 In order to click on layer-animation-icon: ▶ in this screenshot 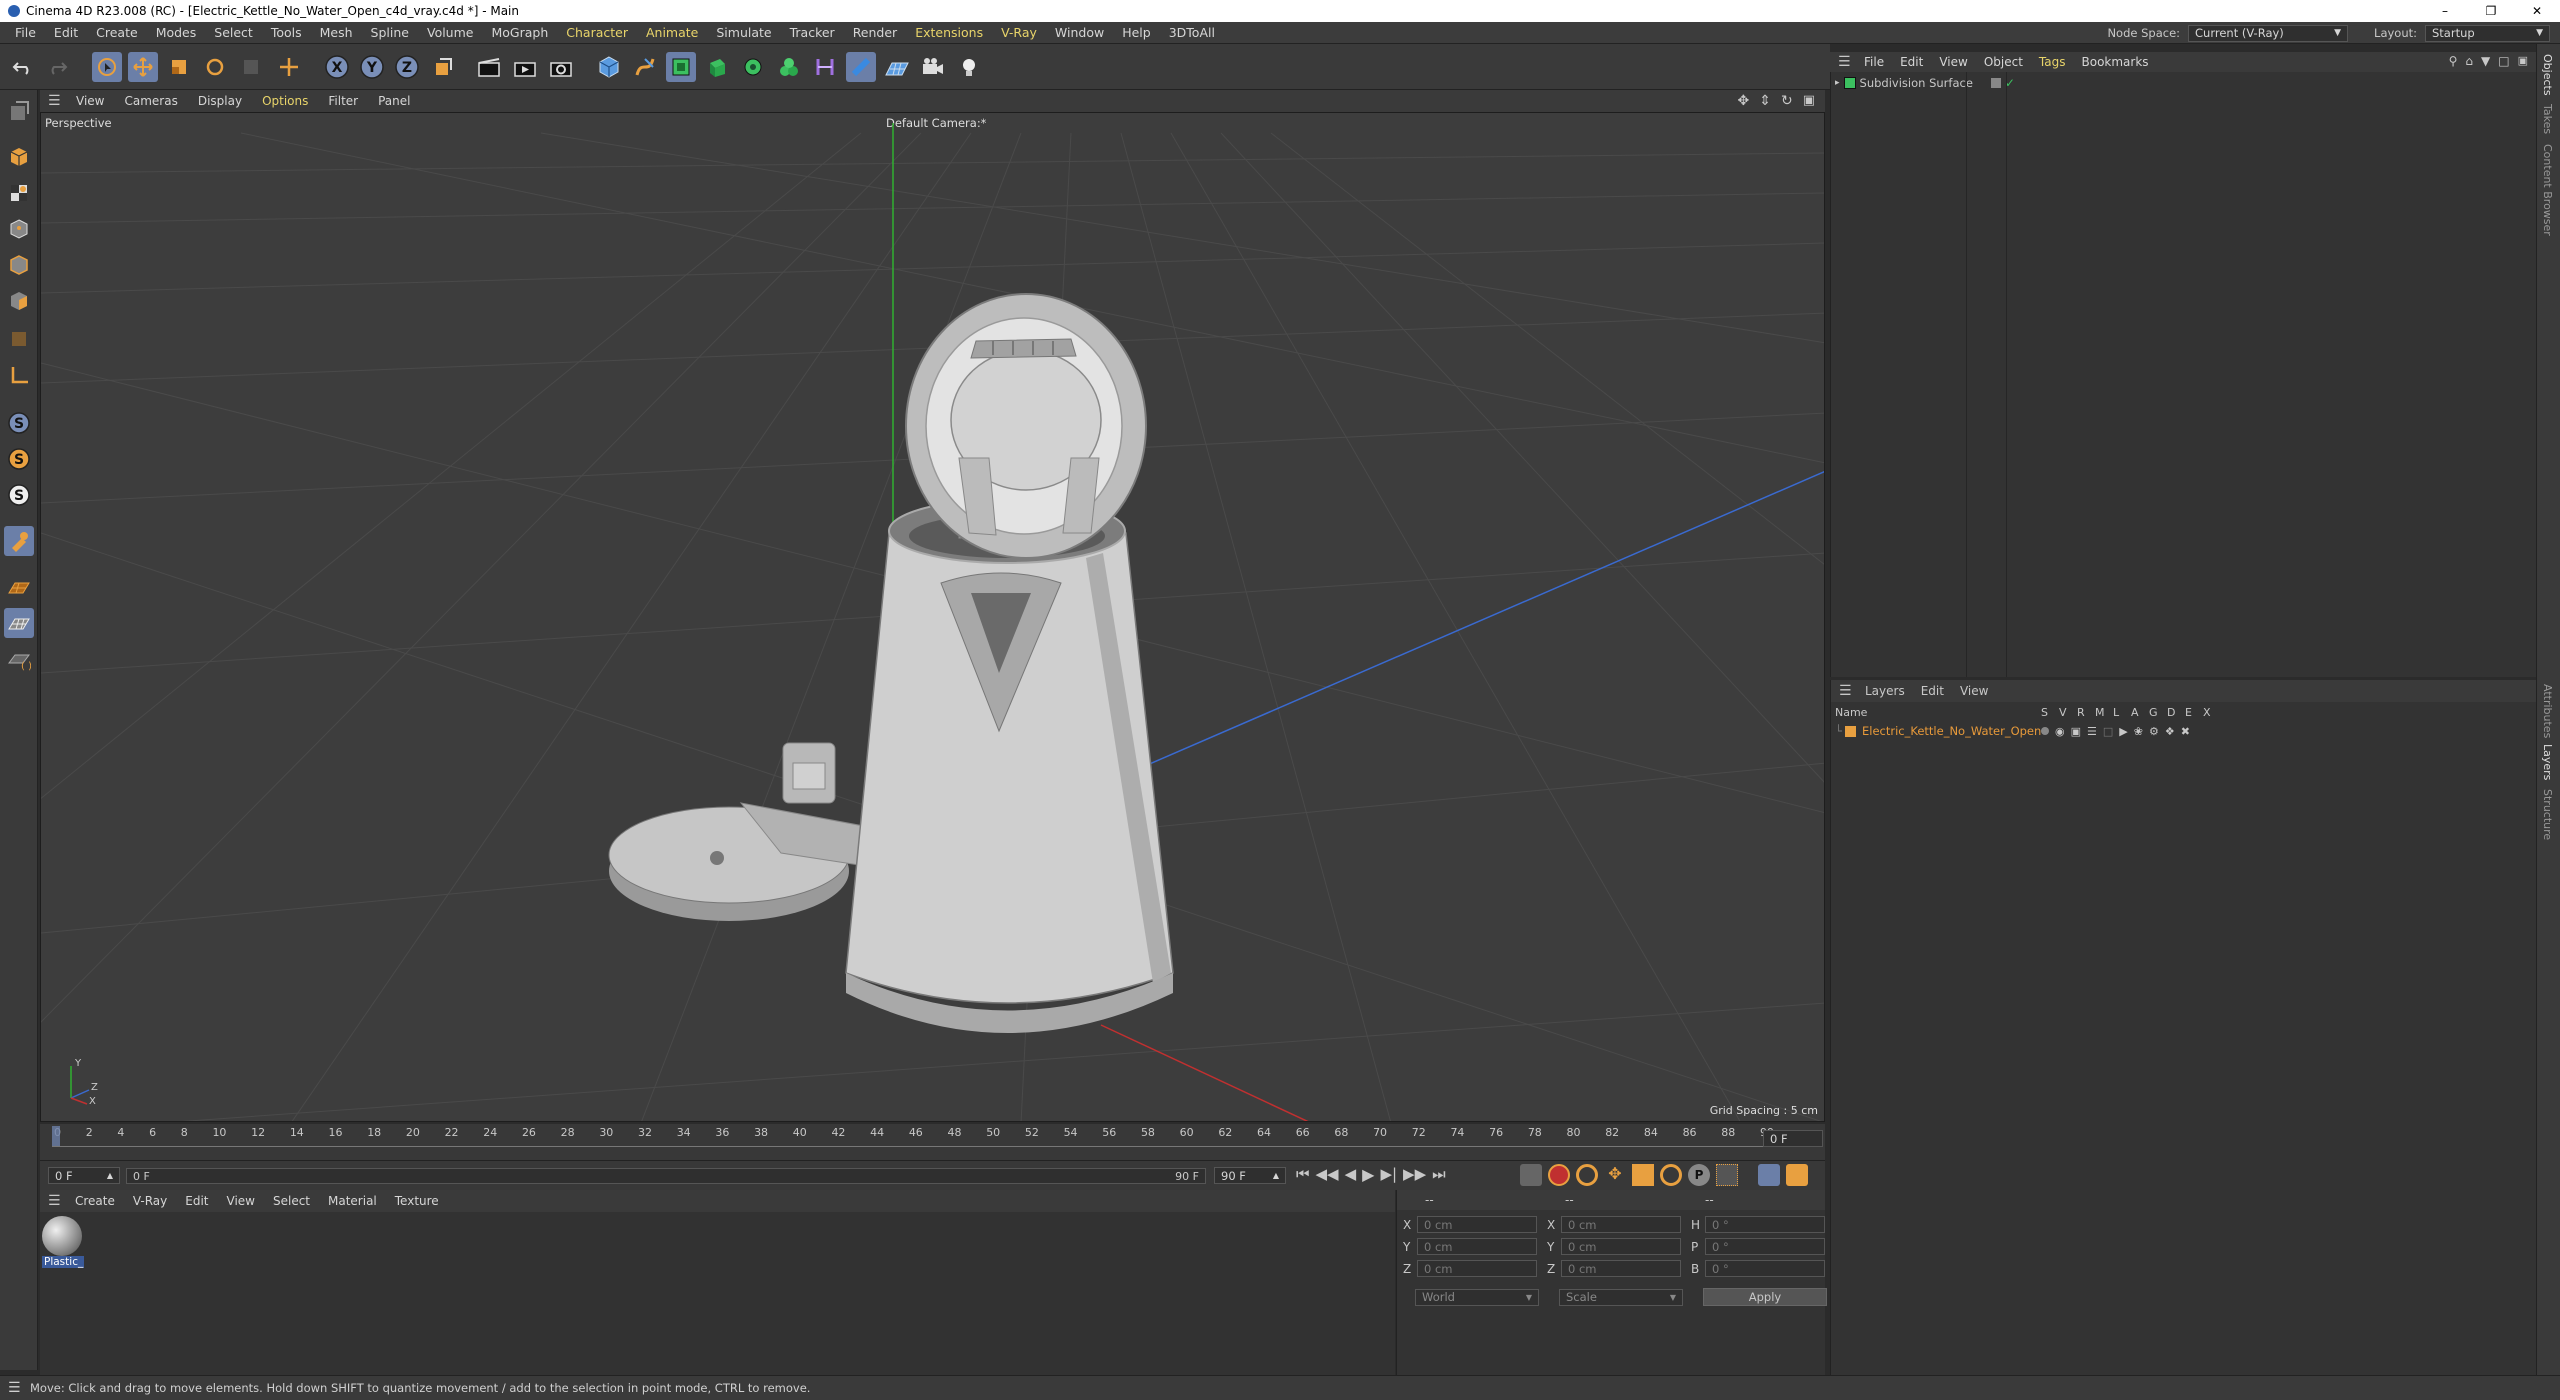, I will do `click(2123, 731)`.